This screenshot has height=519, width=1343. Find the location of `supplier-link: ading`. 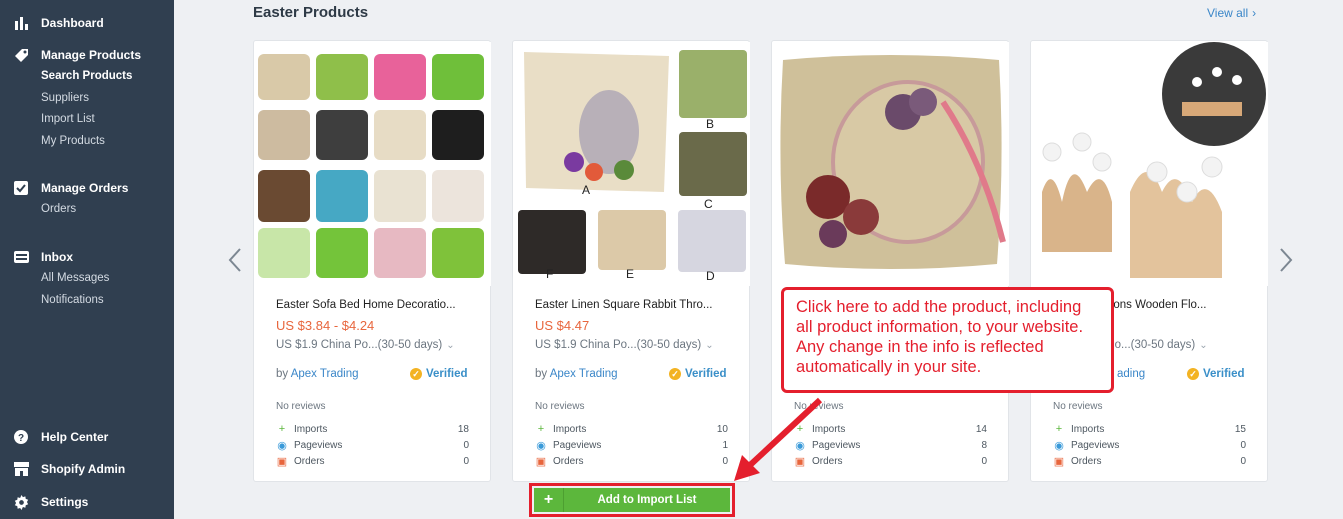

supplier-link: ading is located at coordinates (1131, 374).